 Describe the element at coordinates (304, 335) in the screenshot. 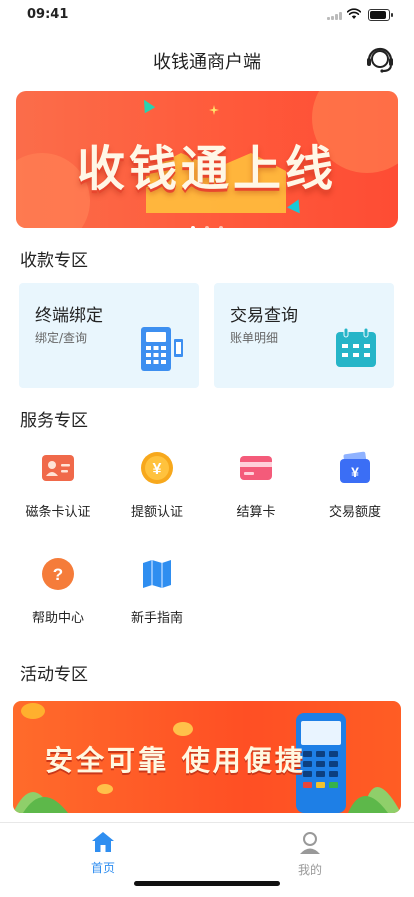

I see `card-transaction-query: 交易查询 账单明细` at that location.